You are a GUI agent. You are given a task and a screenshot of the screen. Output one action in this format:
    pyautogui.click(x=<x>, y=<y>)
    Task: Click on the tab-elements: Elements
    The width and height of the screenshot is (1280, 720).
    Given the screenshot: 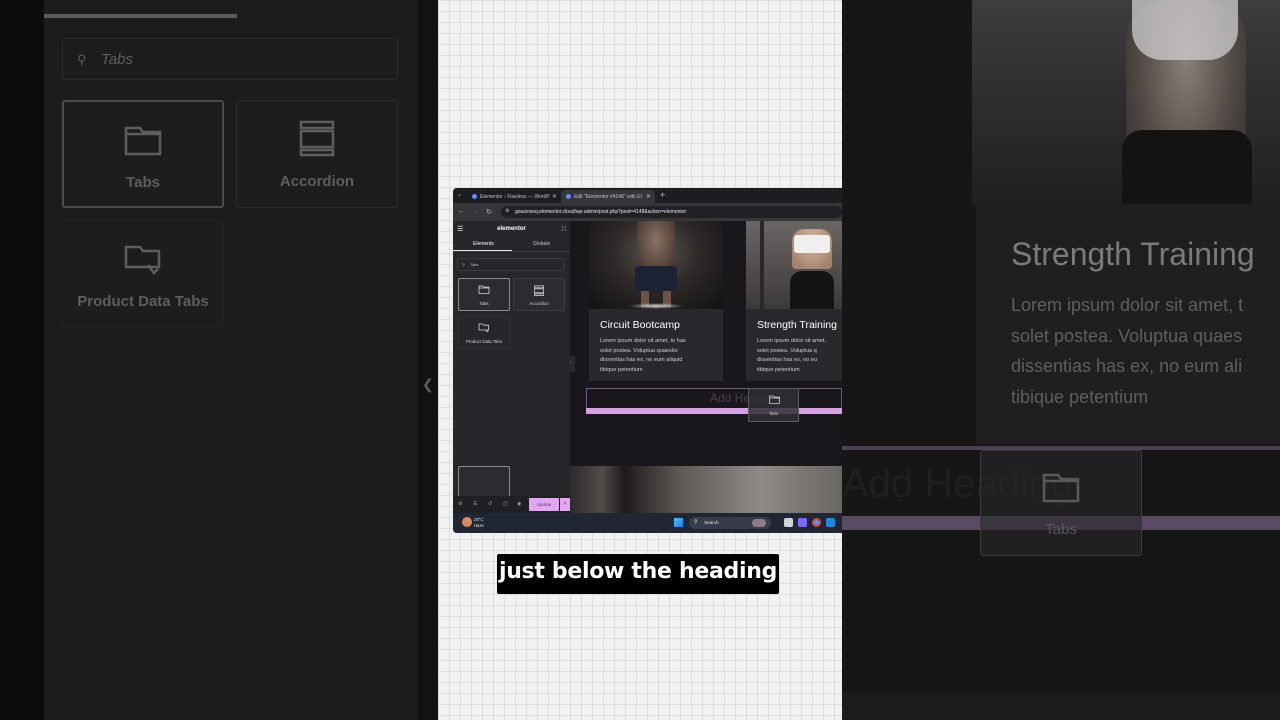 What is the action you would take?
    pyautogui.click(x=483, y=244)
    